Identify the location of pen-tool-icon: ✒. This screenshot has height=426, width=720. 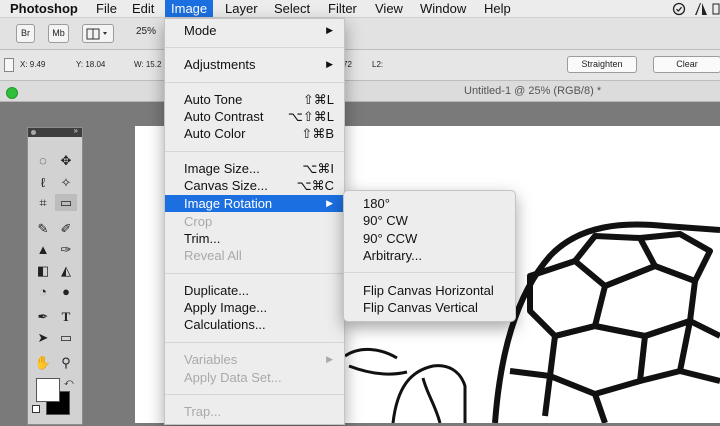
(43, 316).